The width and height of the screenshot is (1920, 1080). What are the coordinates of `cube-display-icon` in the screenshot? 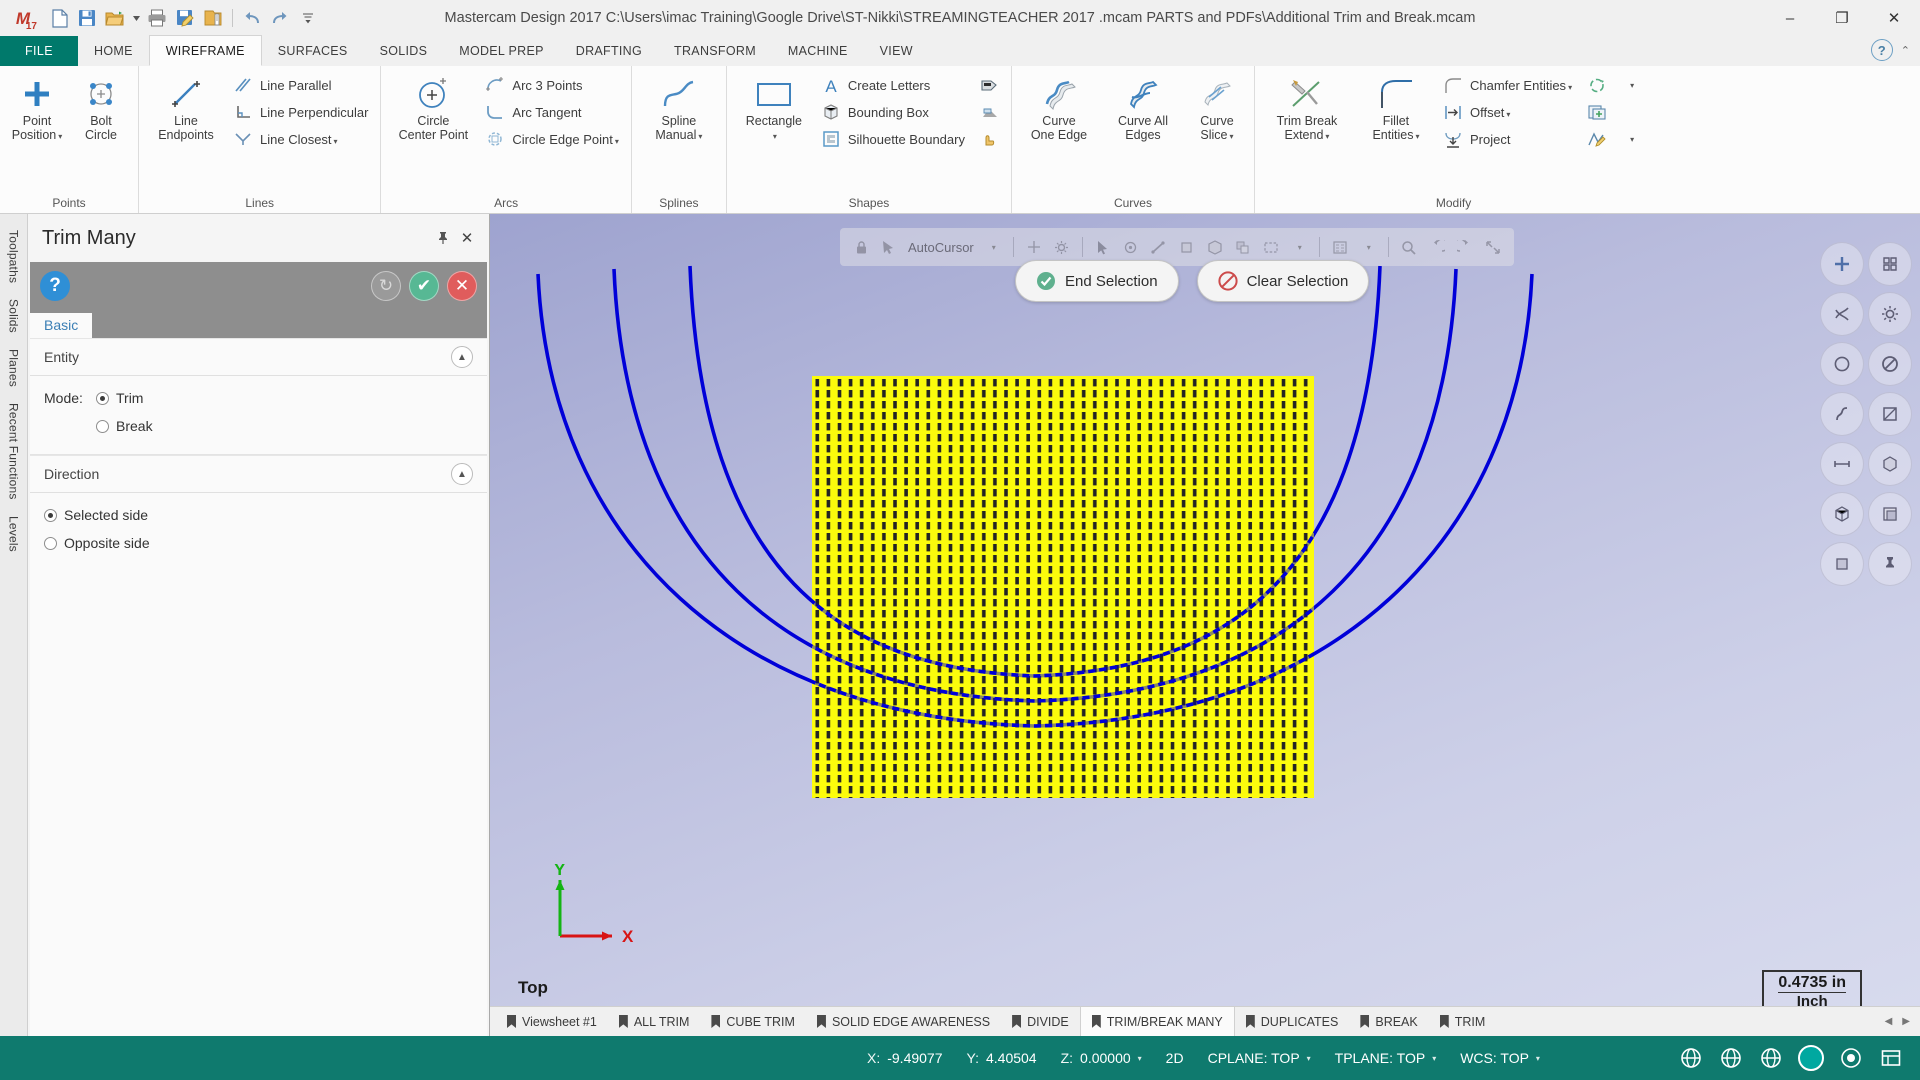 It's located at (1842, 564).